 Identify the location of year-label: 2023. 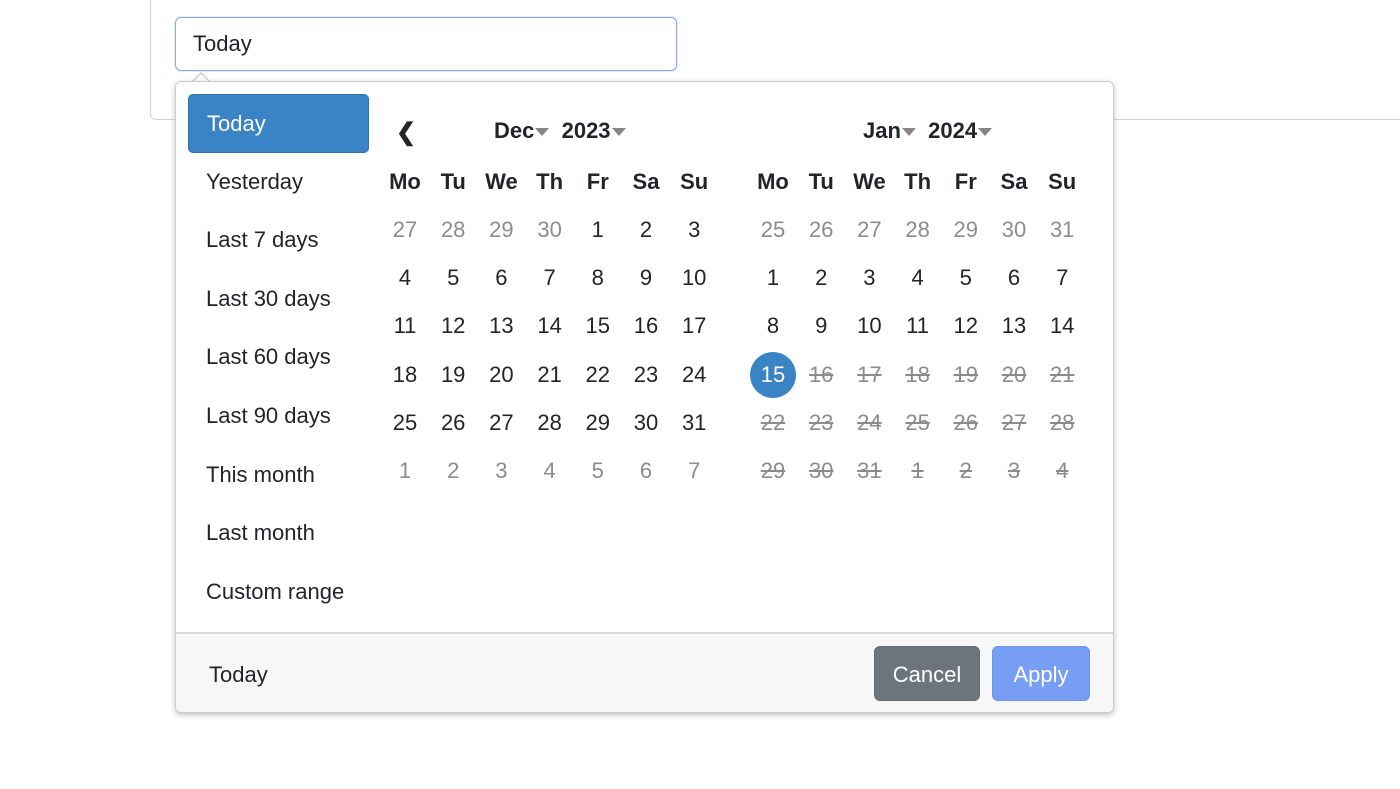
(586, 130).